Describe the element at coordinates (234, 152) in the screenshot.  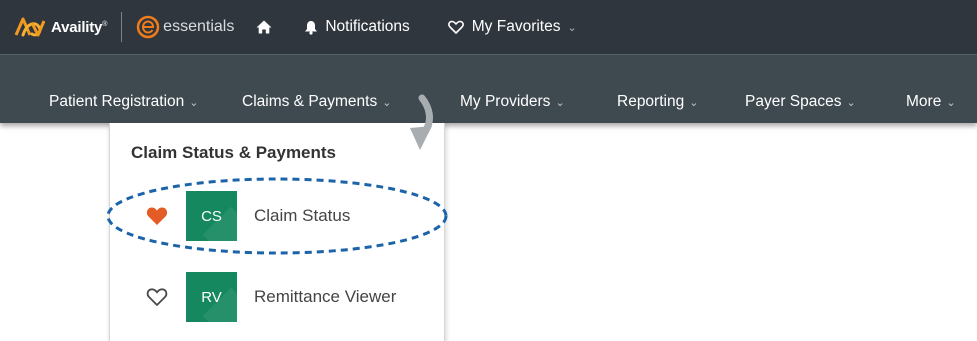
I see `dropdown-heading: Claim Status & Payments` at that location.